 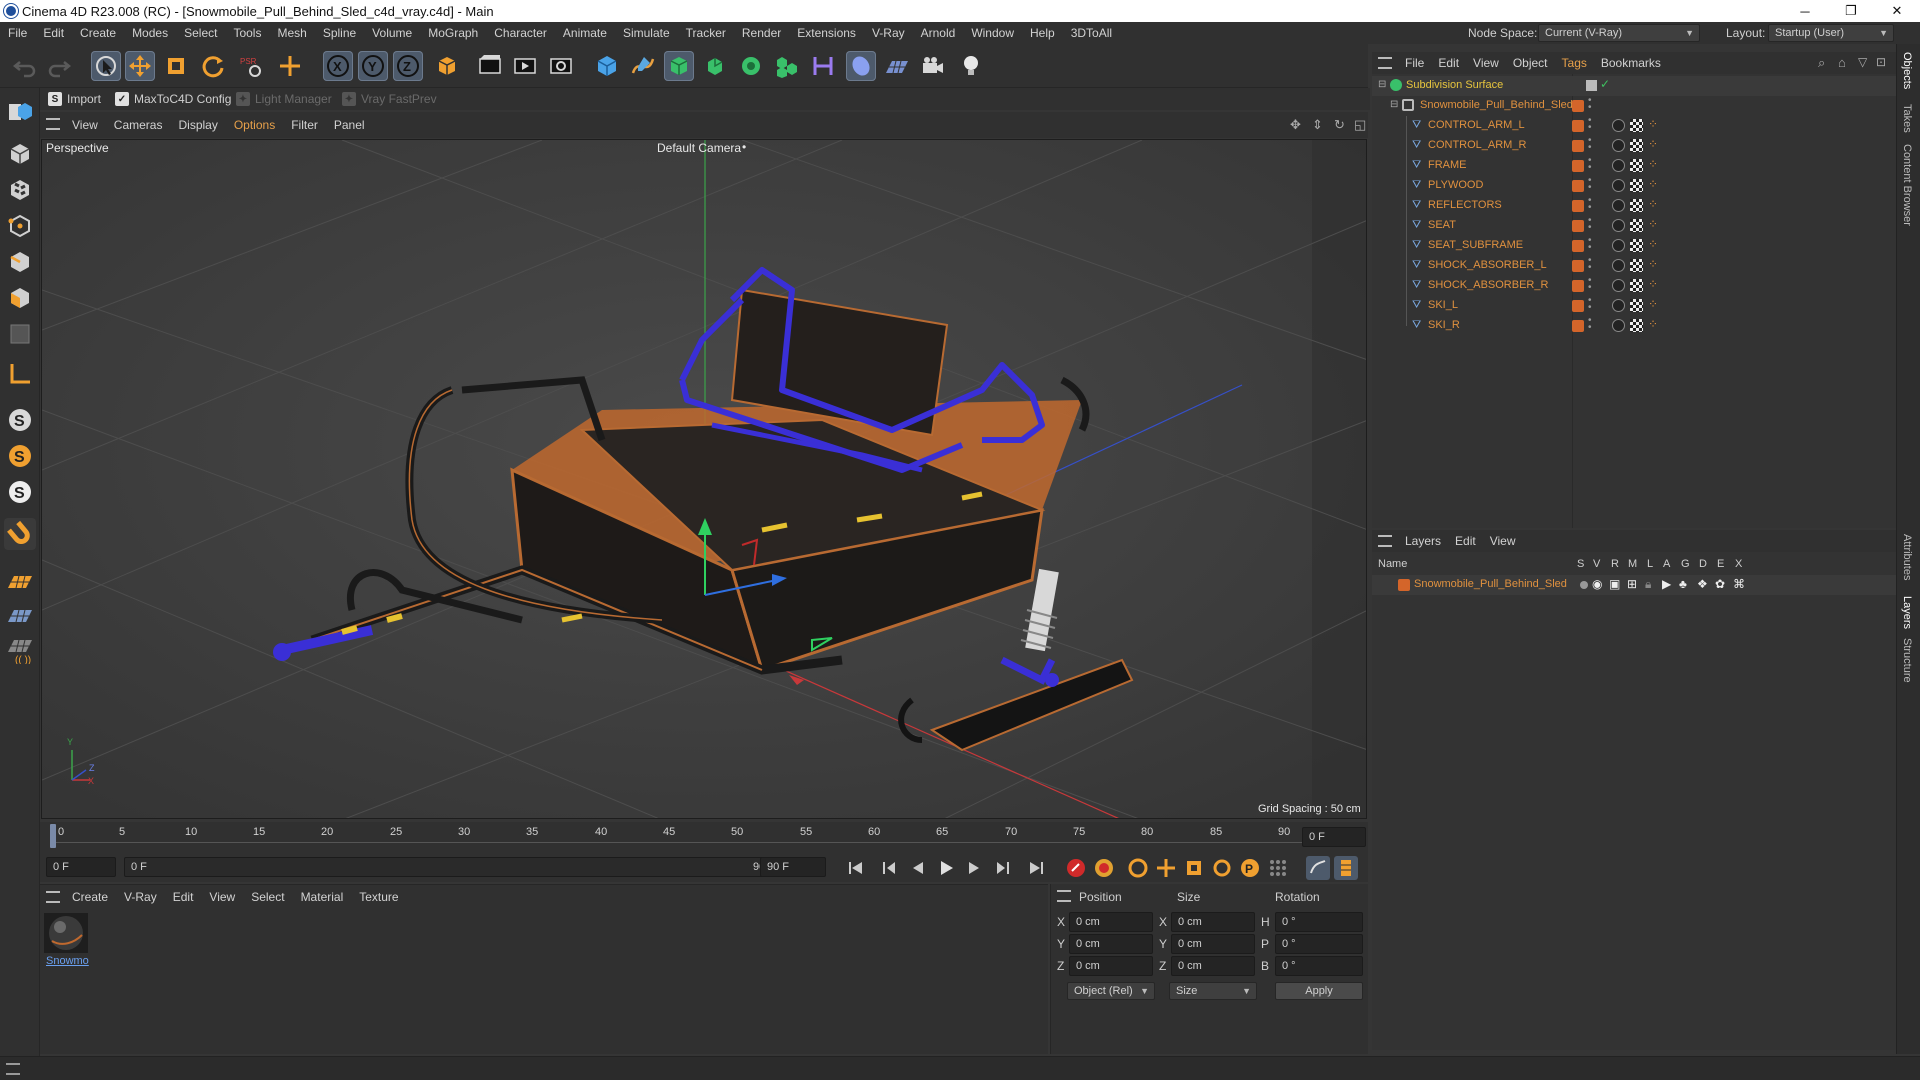 I want to click on column-render: R, so click(x=1615, y=564).